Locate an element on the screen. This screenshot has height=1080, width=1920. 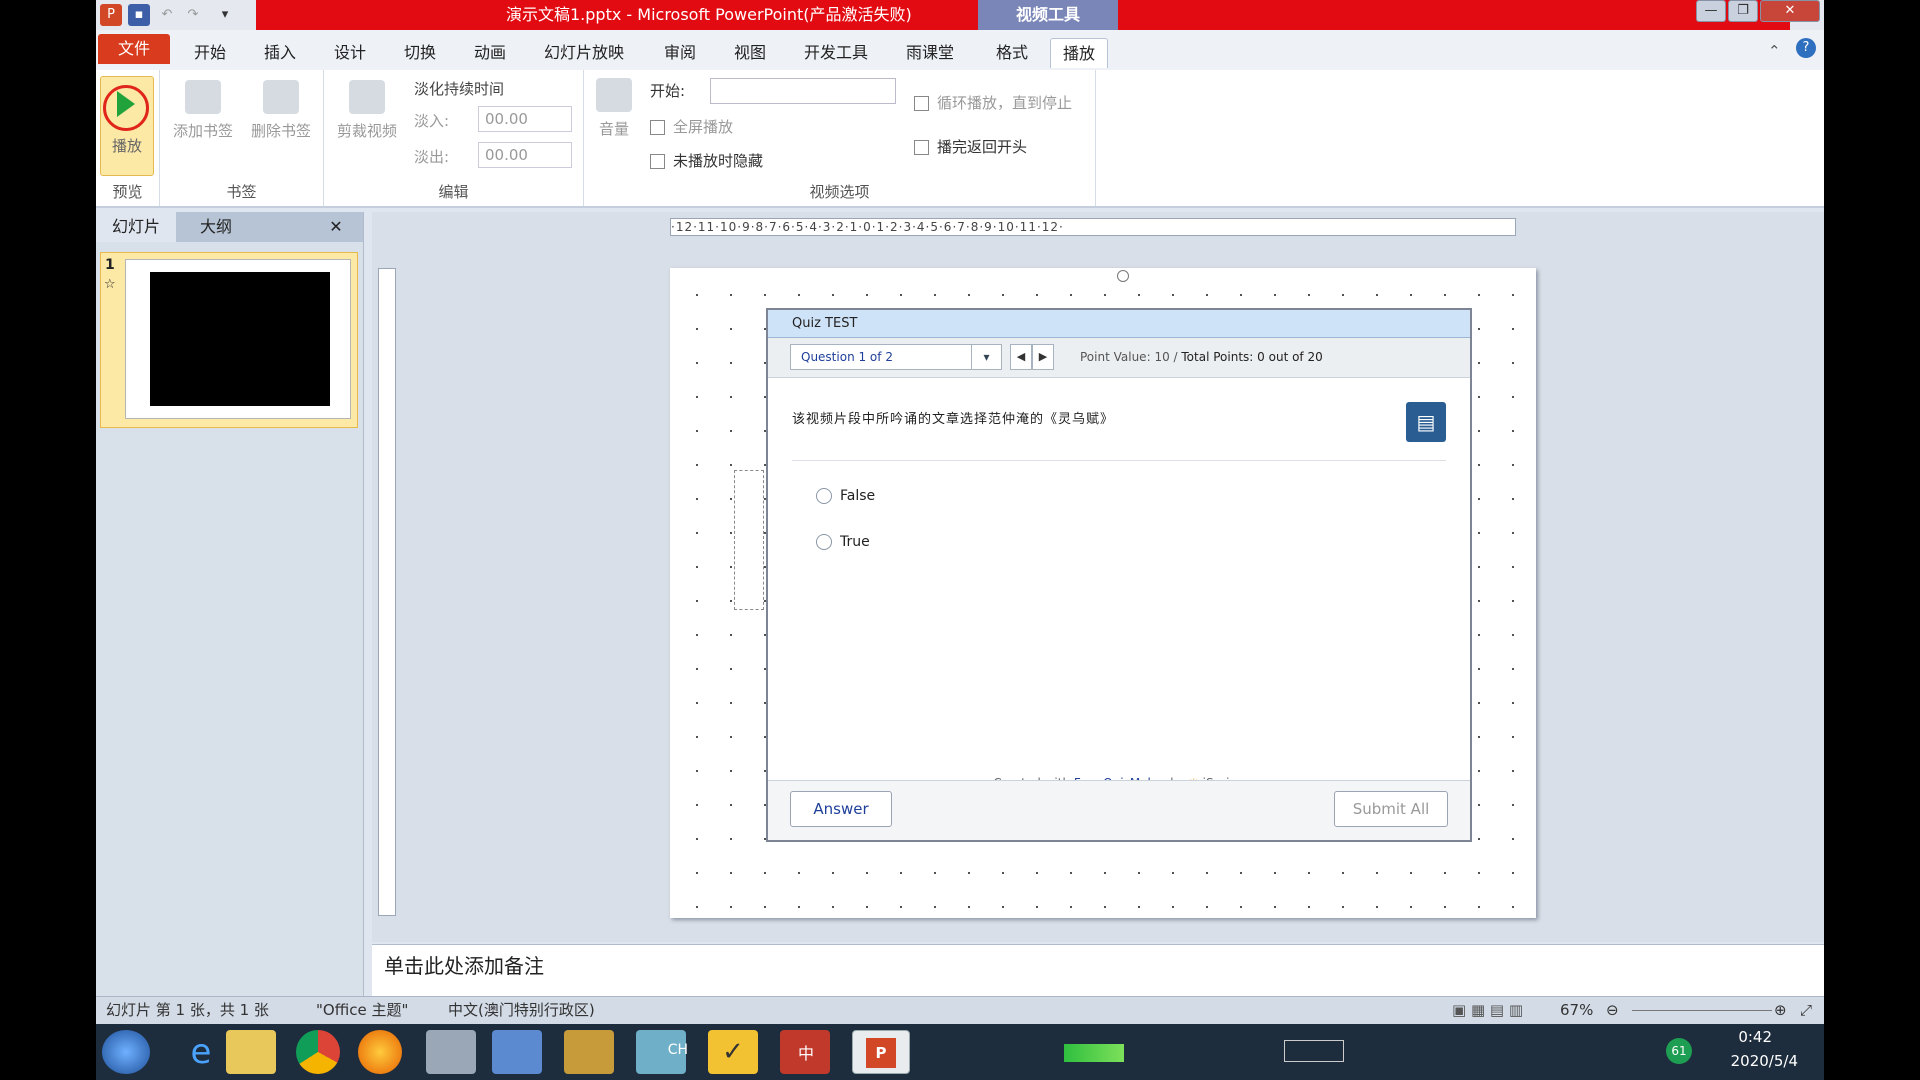
next-question-icon: ▶ is located at coordinates (1043, 357).